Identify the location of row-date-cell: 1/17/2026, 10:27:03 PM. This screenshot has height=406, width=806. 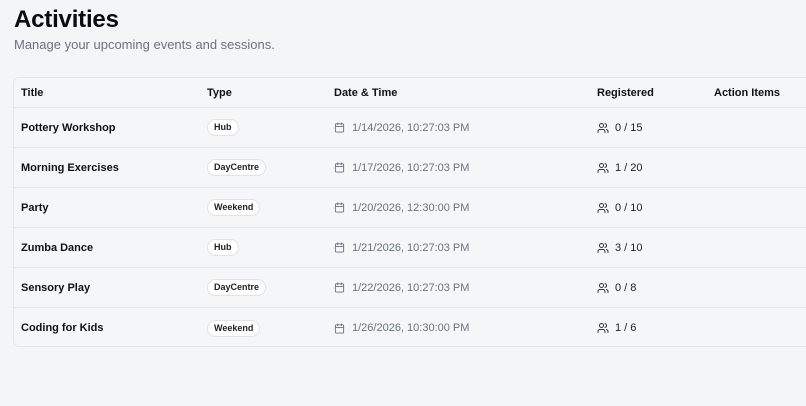
(401, 167).